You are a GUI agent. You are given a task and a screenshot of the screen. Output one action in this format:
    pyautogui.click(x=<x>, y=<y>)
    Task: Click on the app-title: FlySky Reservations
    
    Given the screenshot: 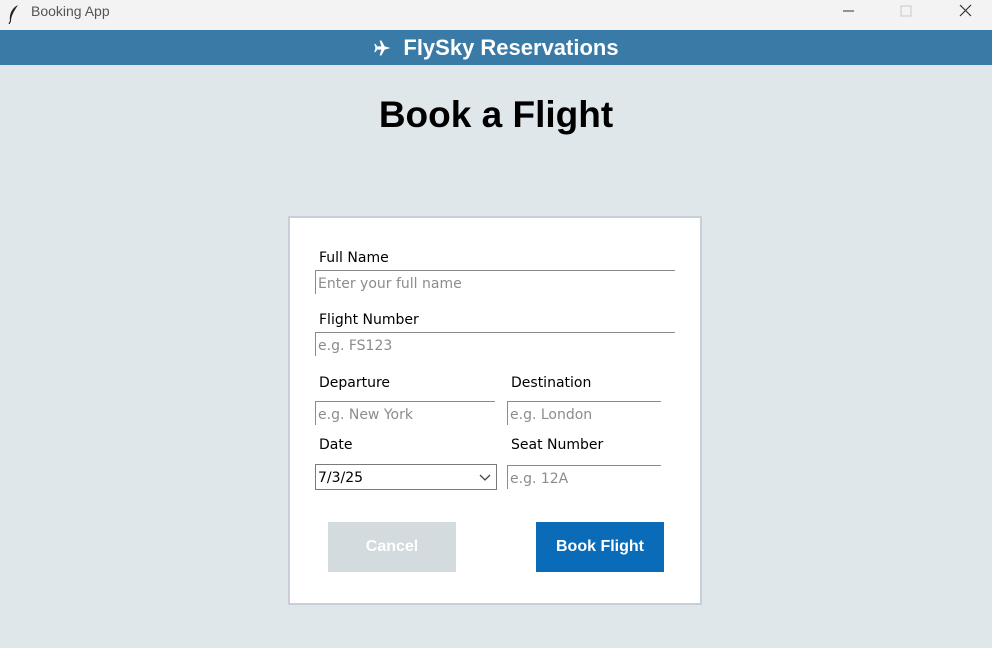 What is the action you would take?
    pyautogui.click(x=511, y=47)
    